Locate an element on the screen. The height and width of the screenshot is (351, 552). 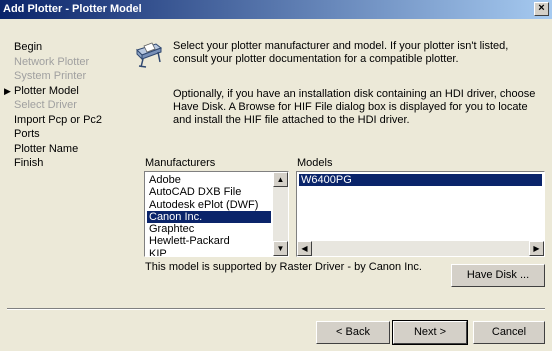
scroll-up-icon: ▲ is located at coordinates (280, 179).